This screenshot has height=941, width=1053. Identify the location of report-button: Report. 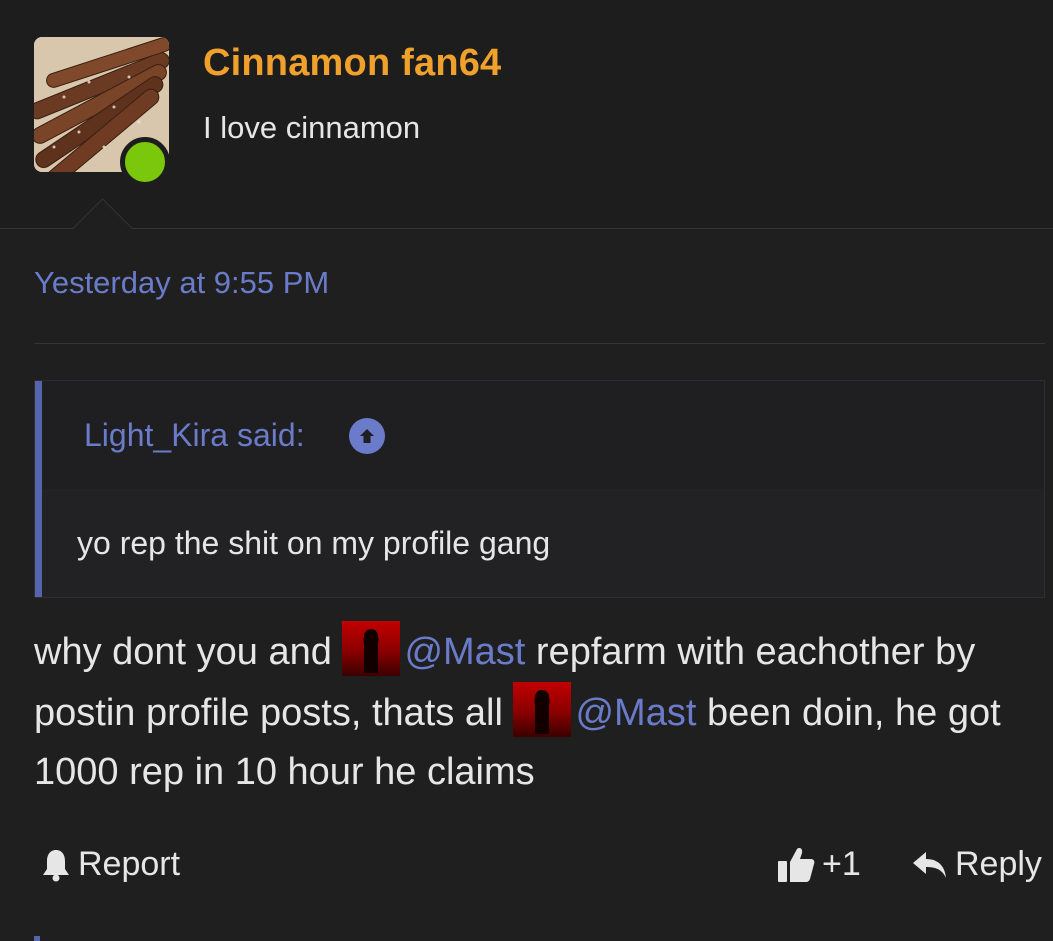
(110, 864).